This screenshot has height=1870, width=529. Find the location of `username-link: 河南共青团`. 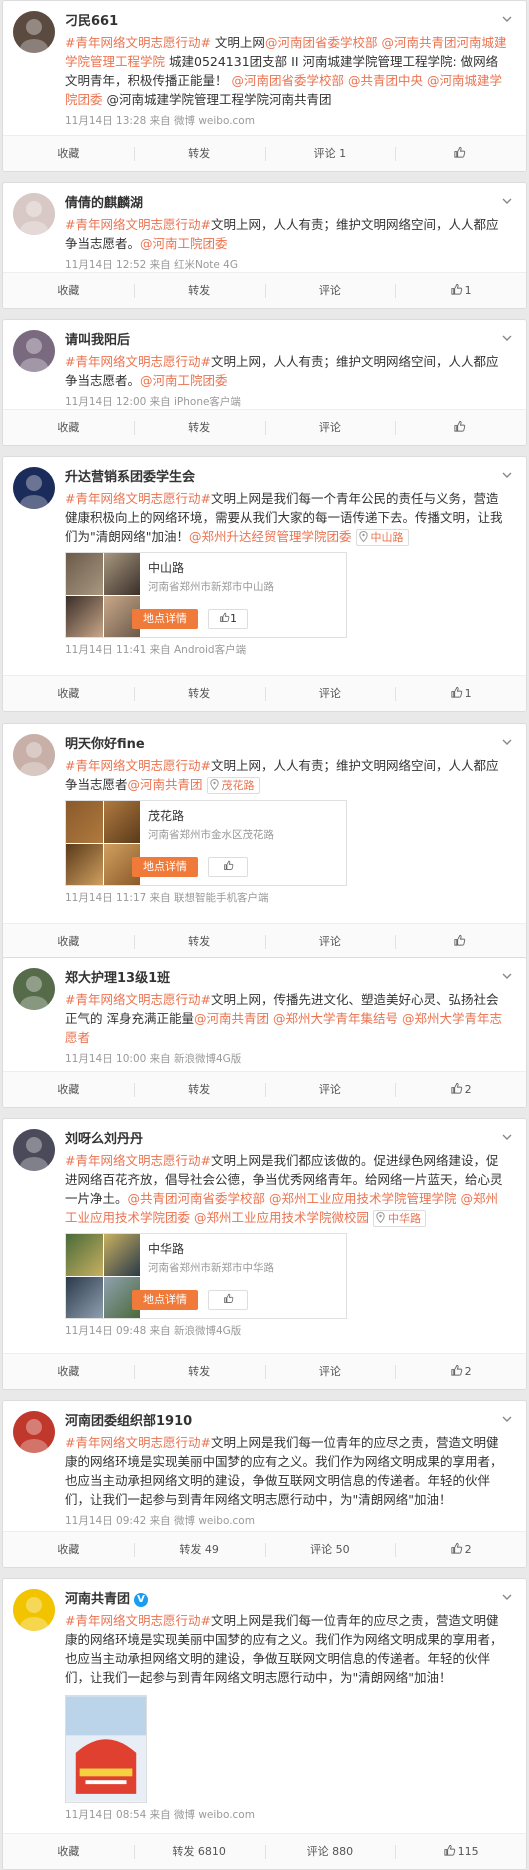

username-link: 河南共青团 is located at coordinates (97, 1600).